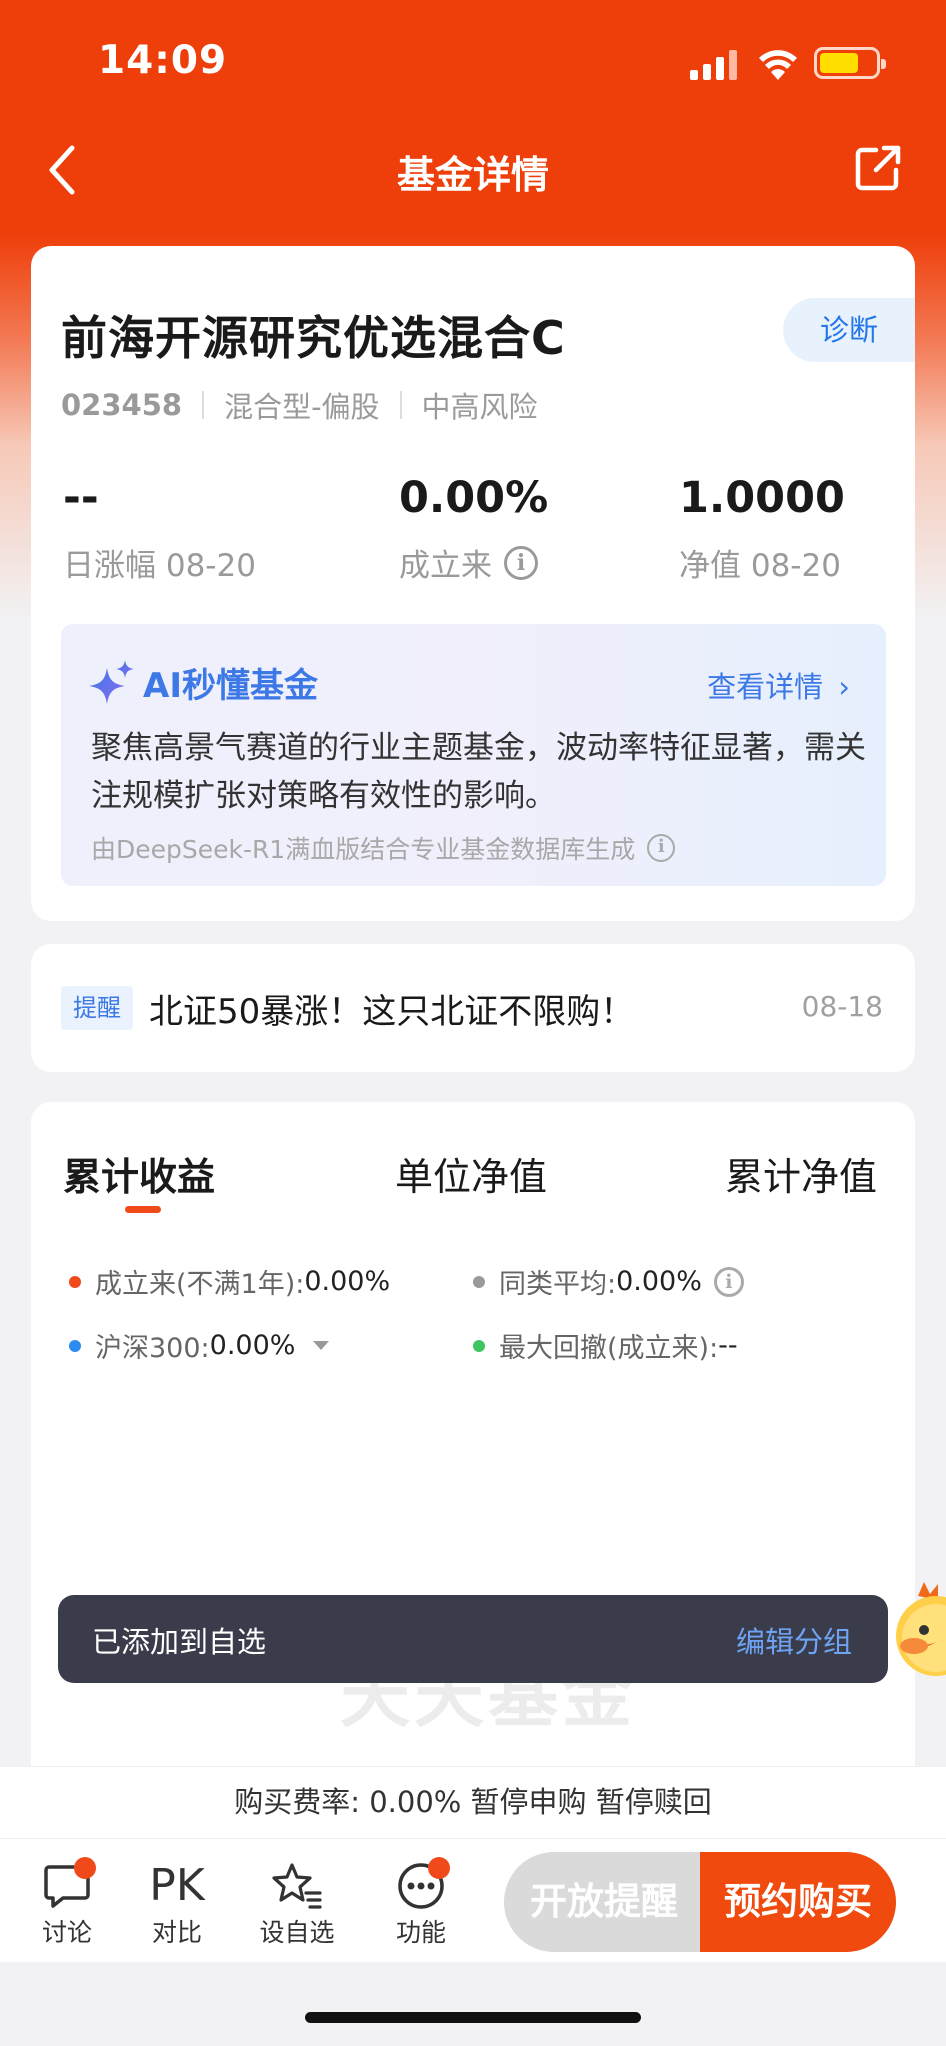 The image size is (946, 2046). I want to click on fee-status-bar: 购买费率: 0.00% 暂停申购 暂停赎回, so click(473, 1802).